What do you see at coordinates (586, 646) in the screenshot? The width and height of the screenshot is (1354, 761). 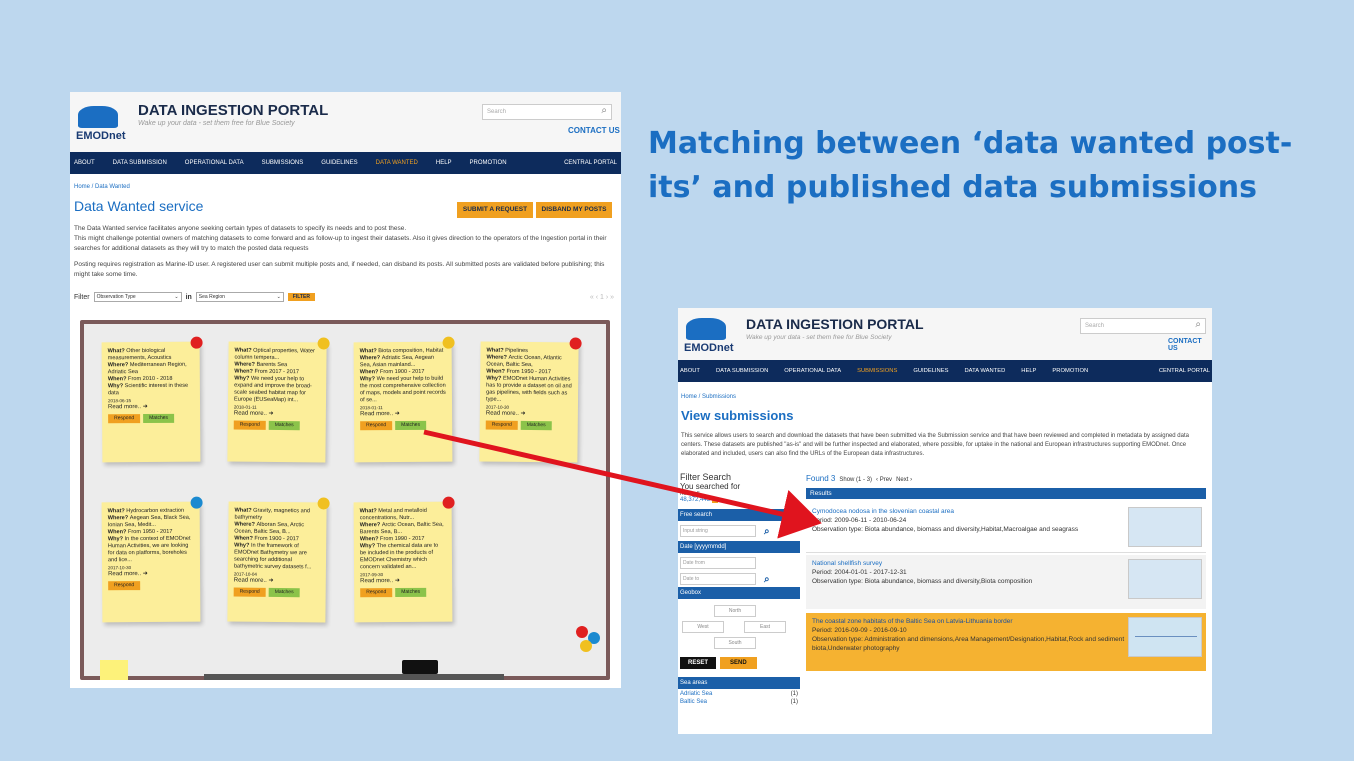 I see `magnet-yellow` at bounding box center [586, 646].